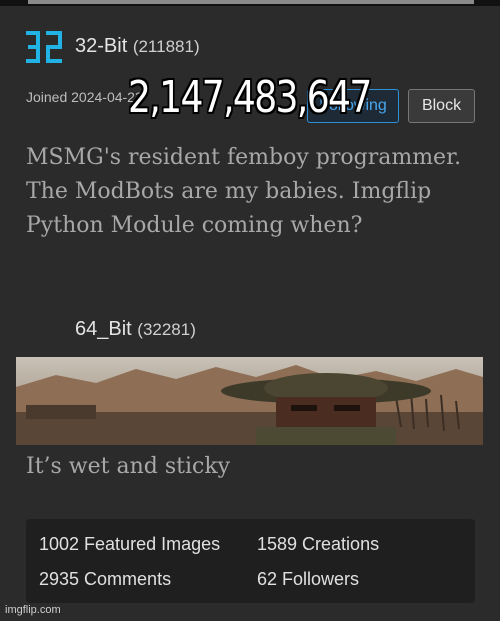 The width and height of the screenshot is (500, 621). What do you see at coordinates (84, 97) in the screenshot?
I see `joined-date: Joined 2024-04-23` at bounding box center [84, 97].